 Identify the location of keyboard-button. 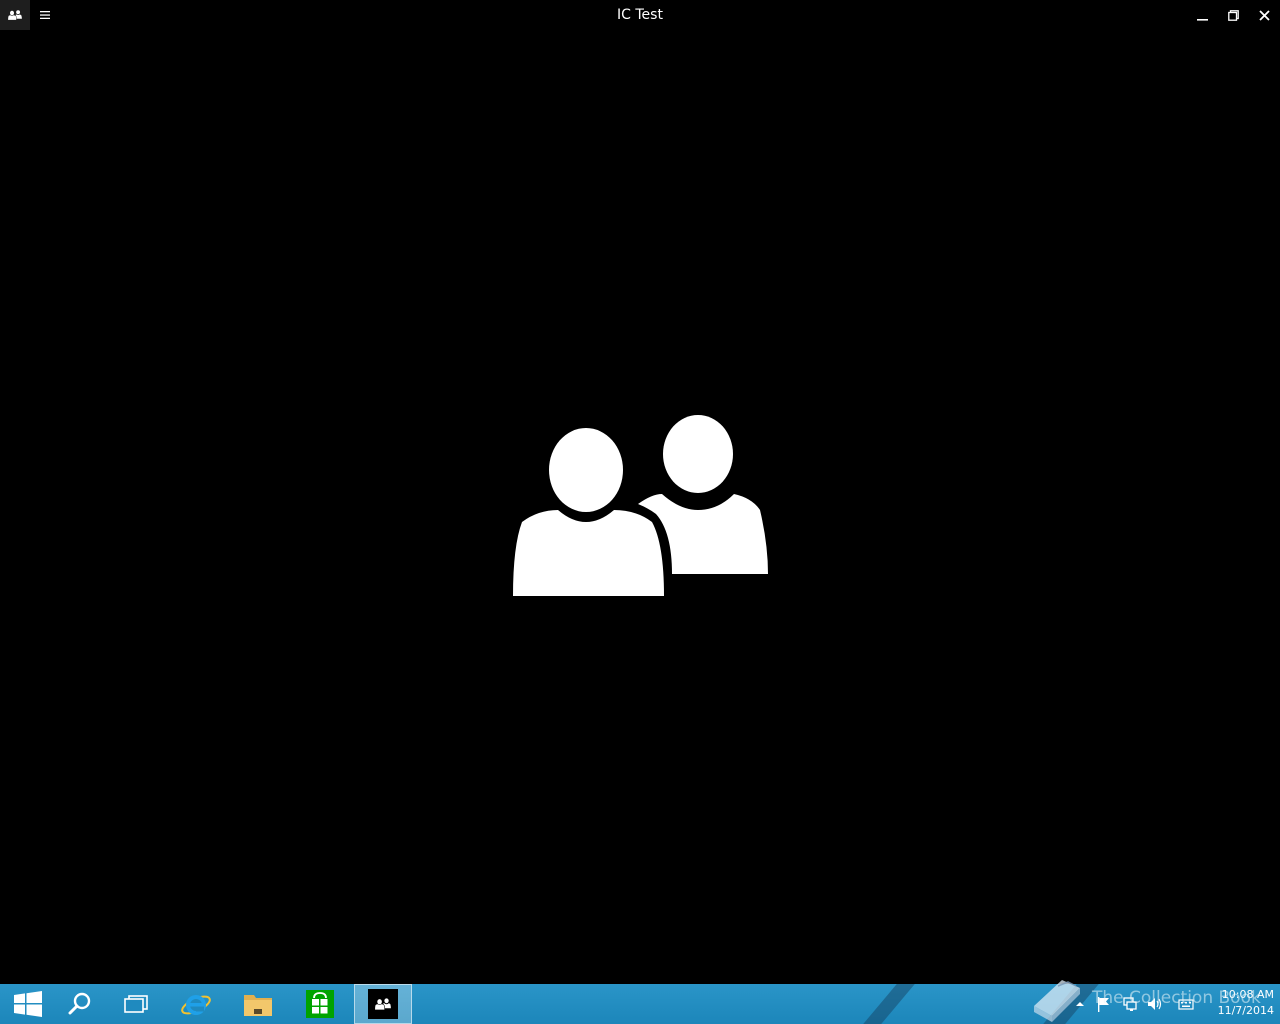
(1186, 1004).